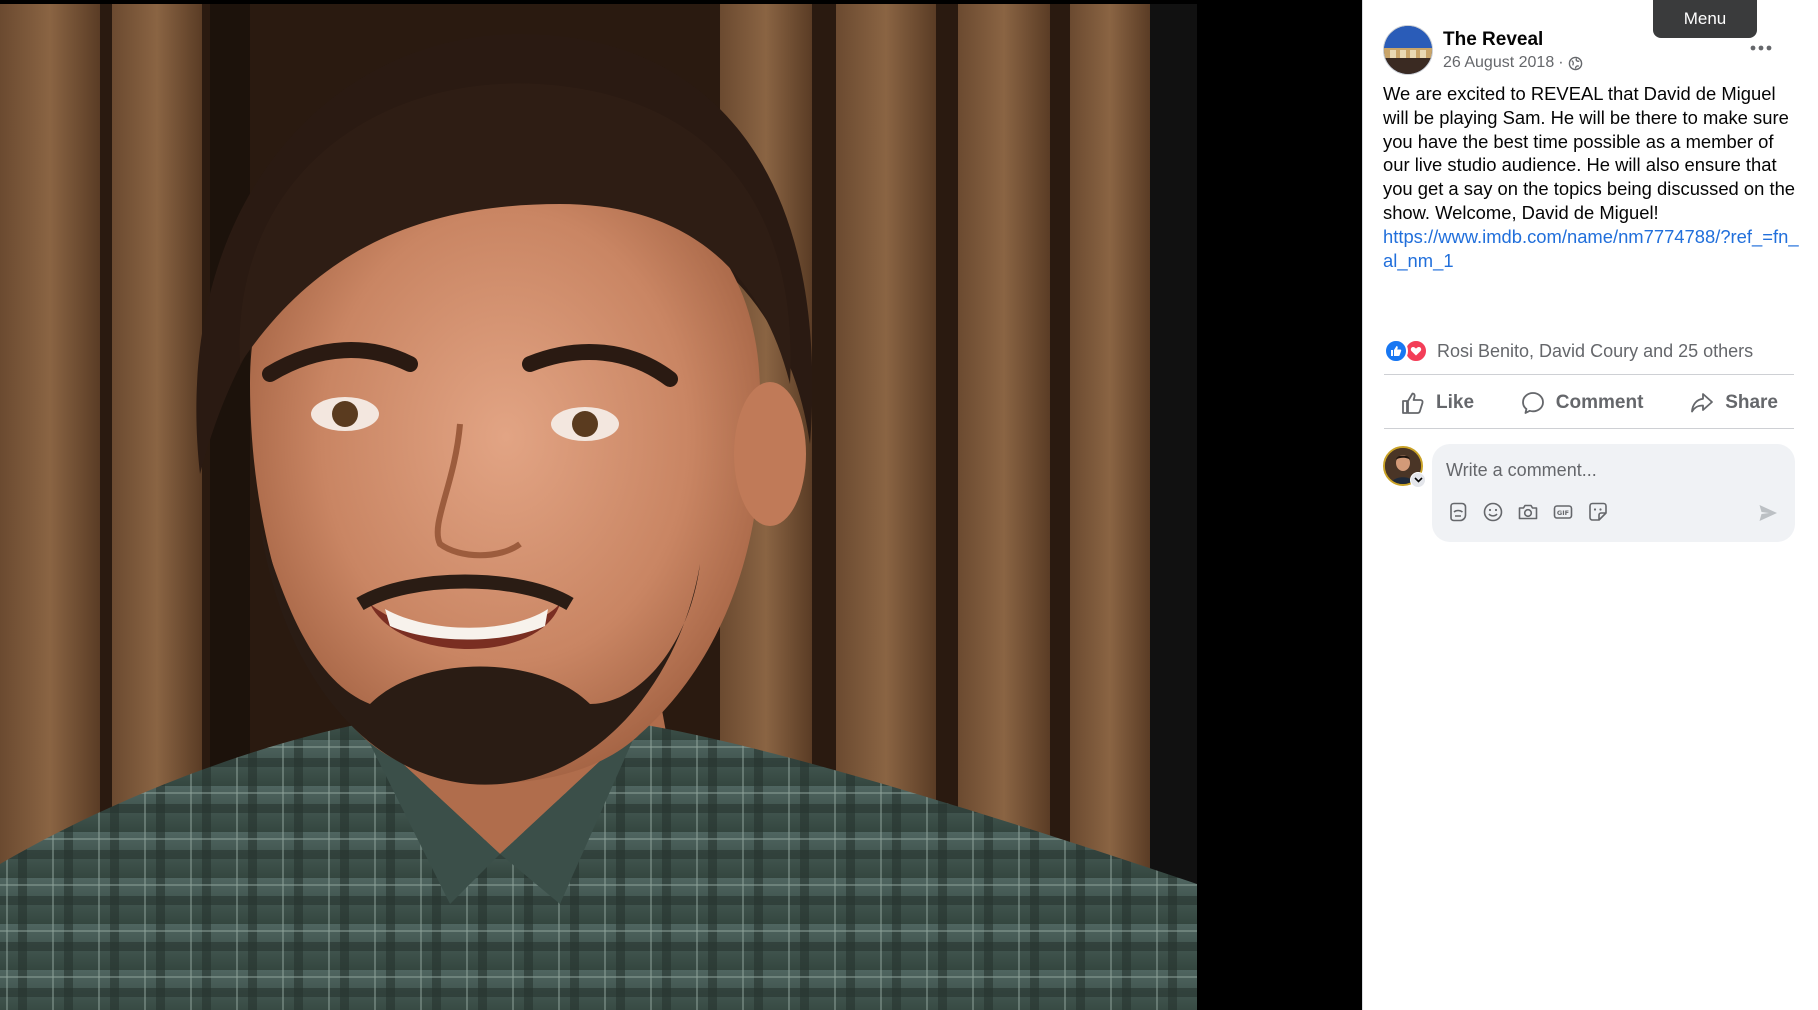  I want to click on share-arrow-icon, so click(1702, 403).